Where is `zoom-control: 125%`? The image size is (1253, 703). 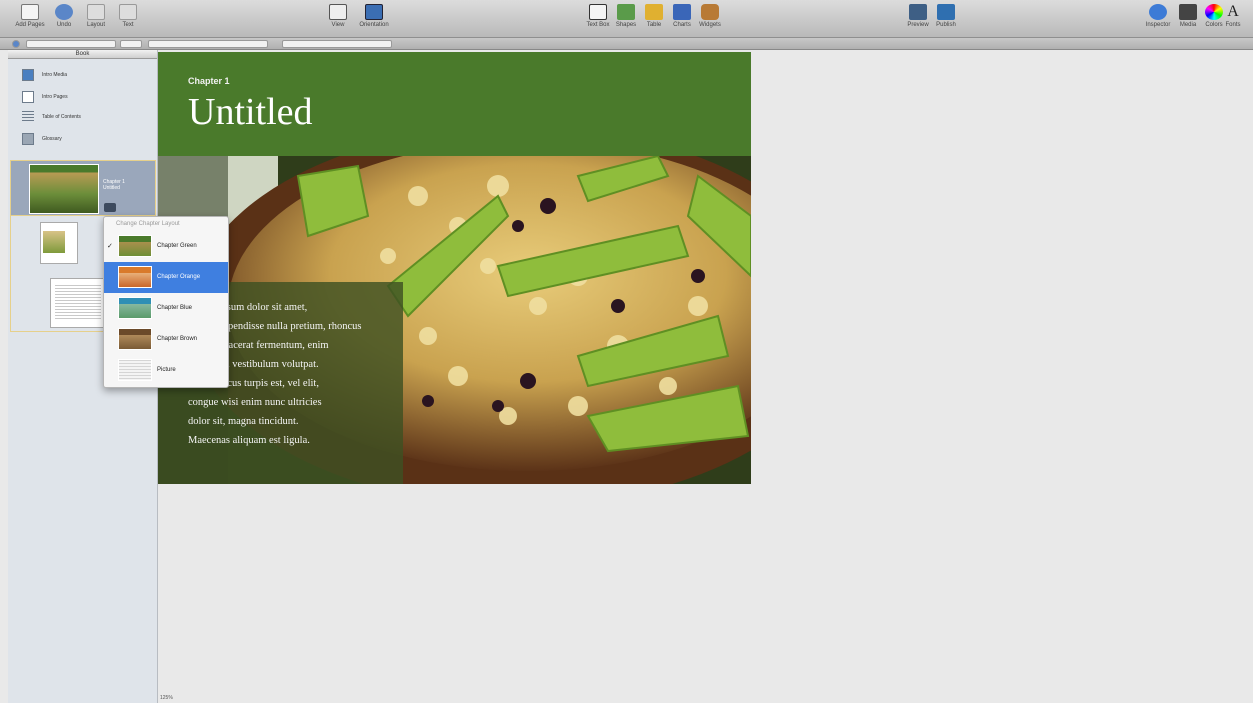 zoom-control: 125% is located at coordinates (195, 699).